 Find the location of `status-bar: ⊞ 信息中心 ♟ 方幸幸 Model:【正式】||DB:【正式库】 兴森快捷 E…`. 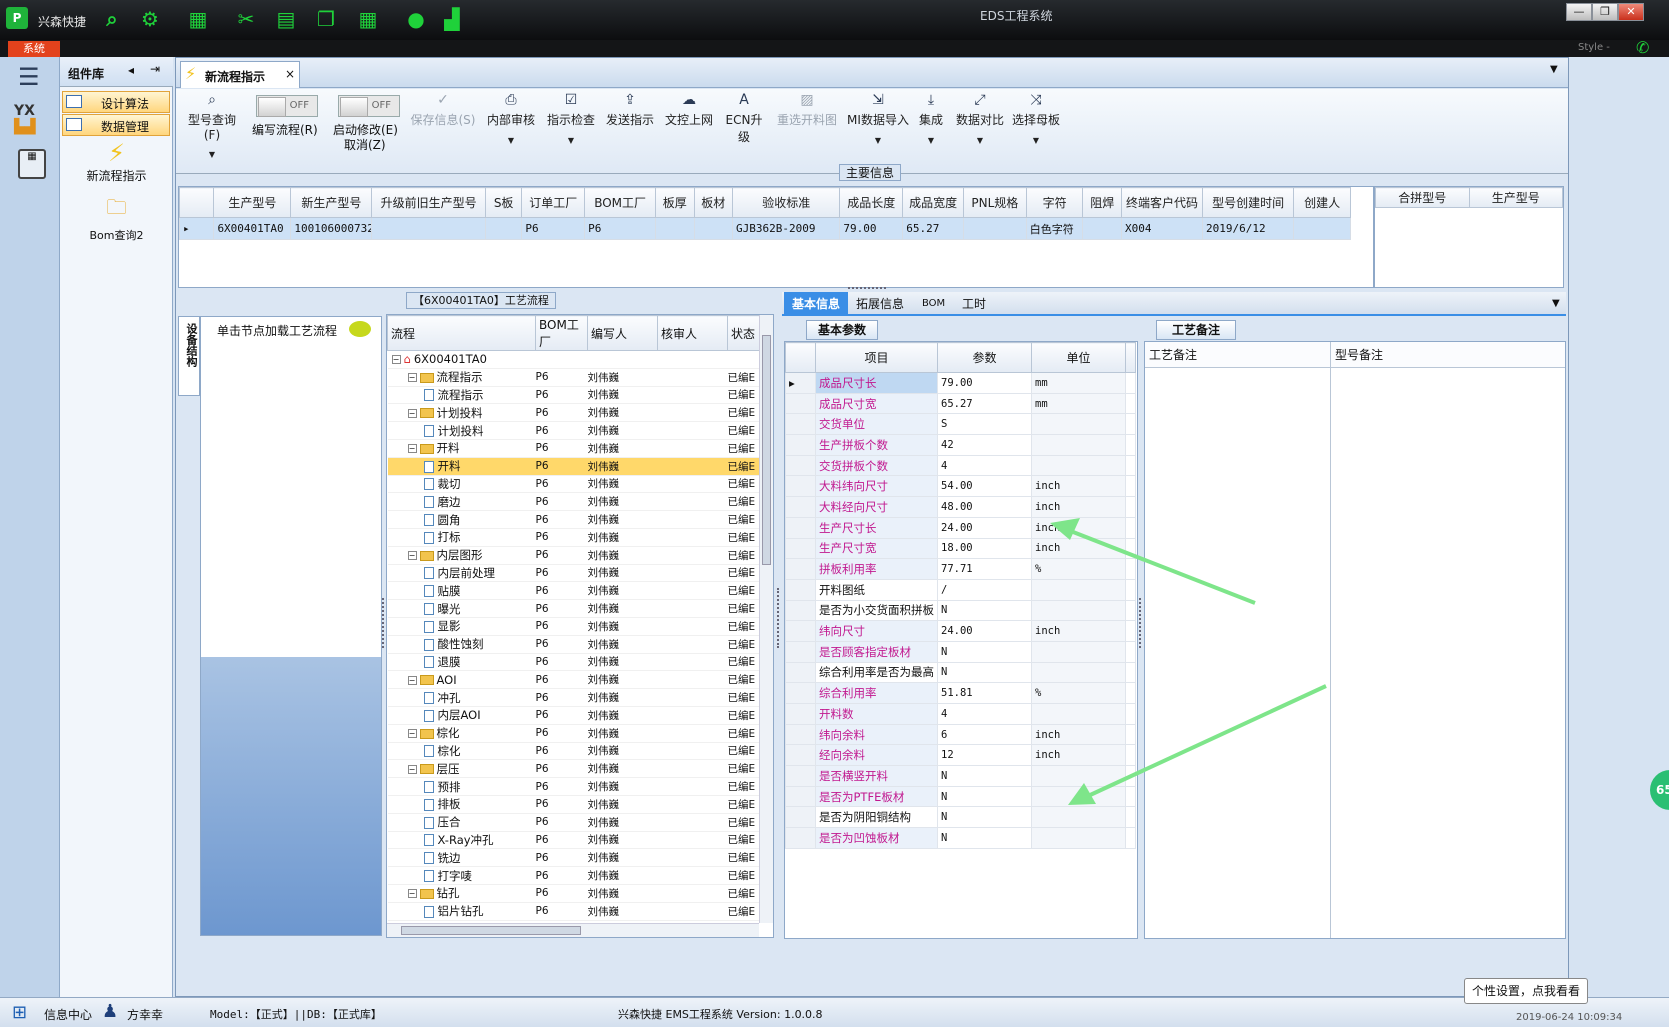

status-bar: ⊞ 信息中心 ♟ 方幸幸 Model:【正式】||DB:【正式库】 兴森快捷 E… is located at coordinates (834, 1012).